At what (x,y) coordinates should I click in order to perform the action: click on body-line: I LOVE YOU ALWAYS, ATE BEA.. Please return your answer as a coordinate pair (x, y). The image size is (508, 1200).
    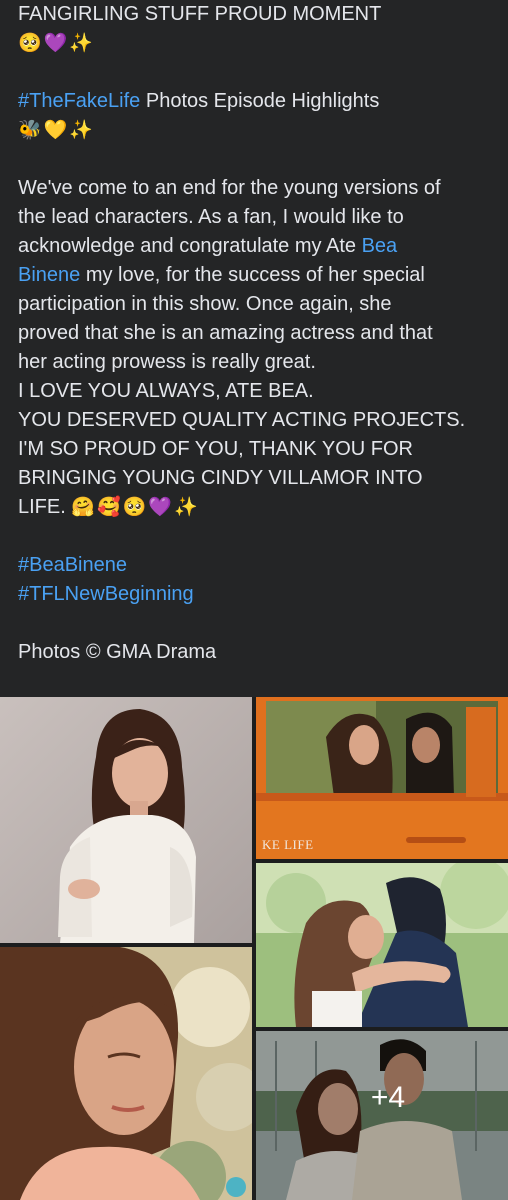
    Looking at the image, I should click on (166, 391).